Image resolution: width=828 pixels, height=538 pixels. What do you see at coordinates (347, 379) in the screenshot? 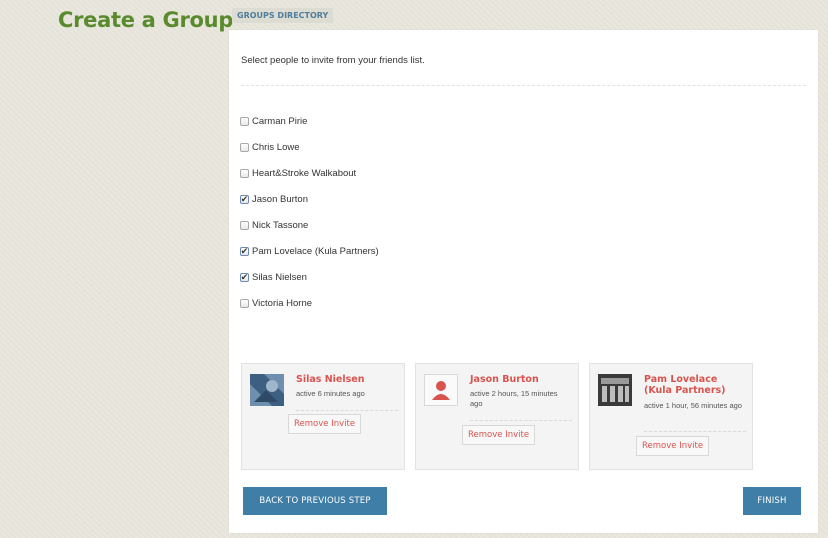
I see `invited-name: Silas Nielsen` at bounding box center [347, 379].